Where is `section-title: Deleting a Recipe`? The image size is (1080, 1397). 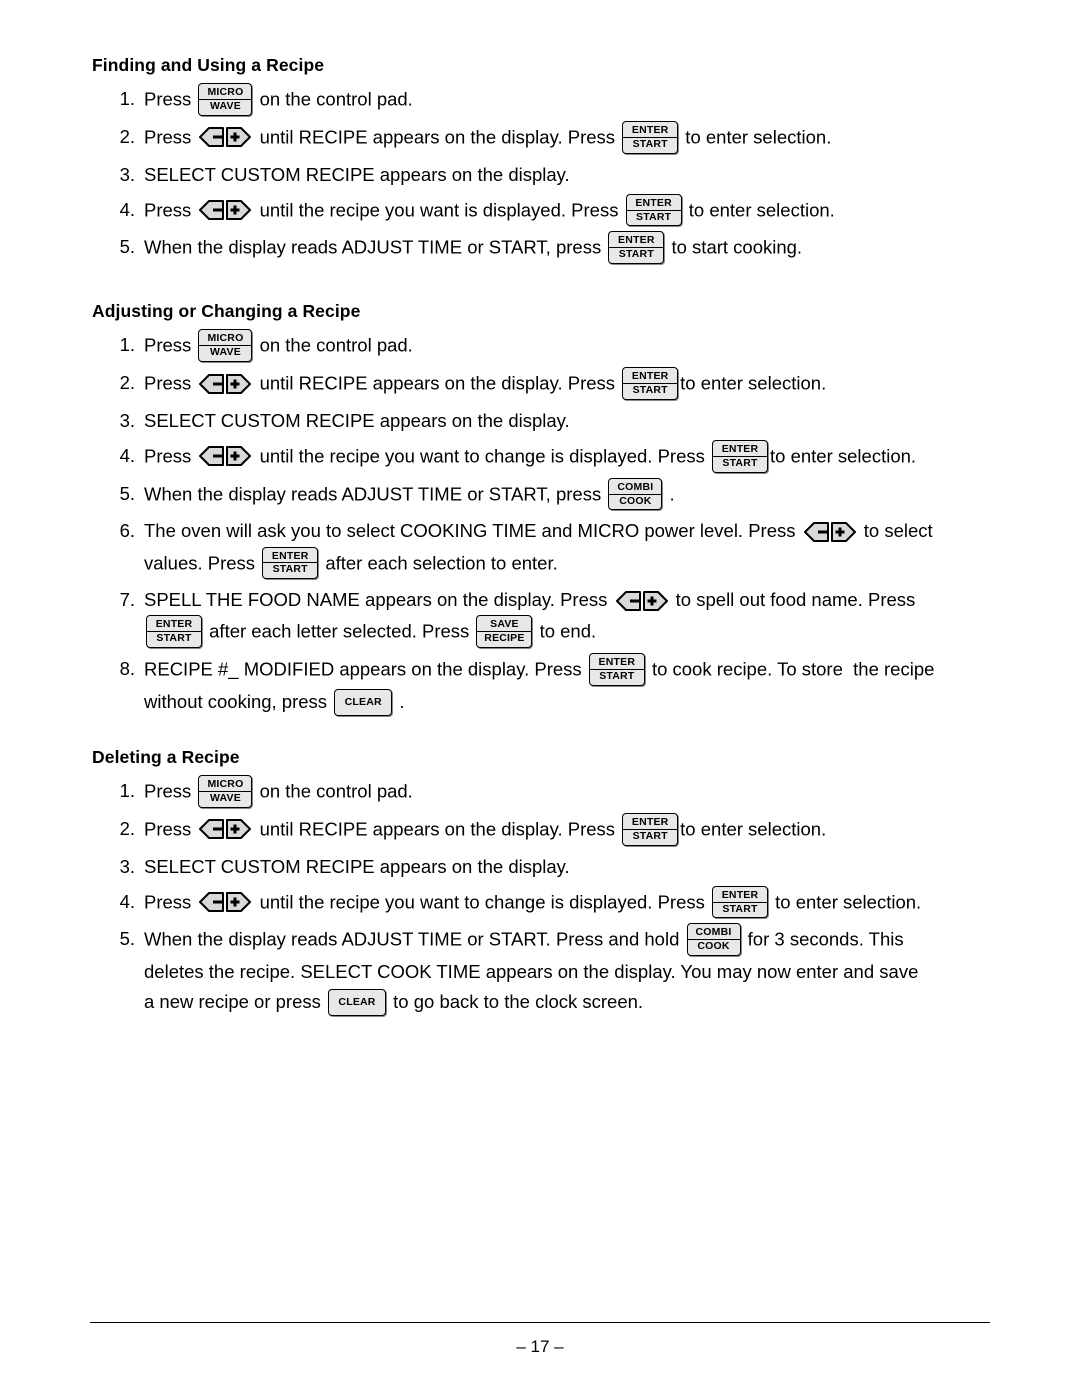
section-title: Deleting a Recipe is located at coordinates (166, 757).